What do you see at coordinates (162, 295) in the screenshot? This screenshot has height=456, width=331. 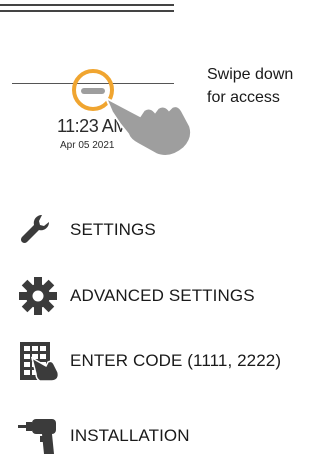 I see `menu-item-label: ADVANCED SETTINGS` at bounding box center [162, 295].